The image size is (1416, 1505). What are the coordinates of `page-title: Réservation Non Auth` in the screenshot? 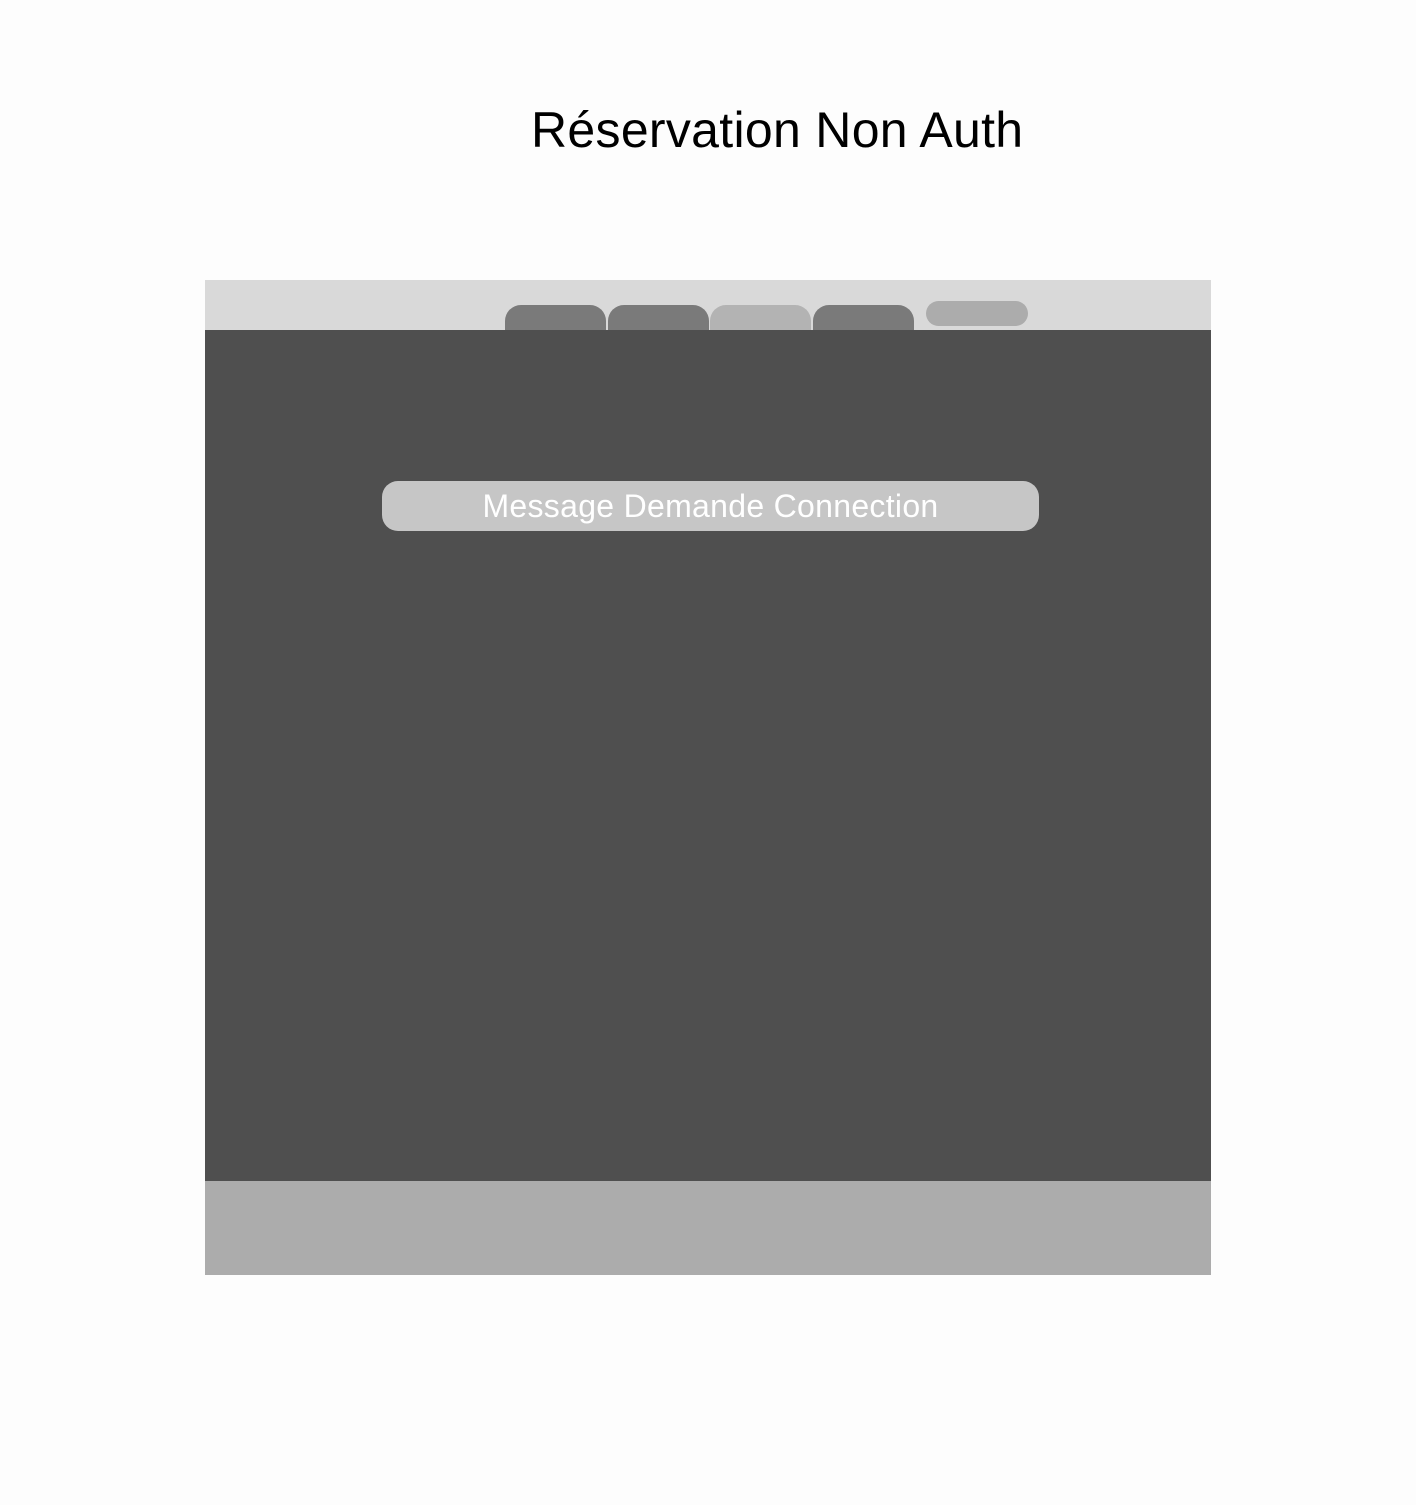 It's located at (777, 130).